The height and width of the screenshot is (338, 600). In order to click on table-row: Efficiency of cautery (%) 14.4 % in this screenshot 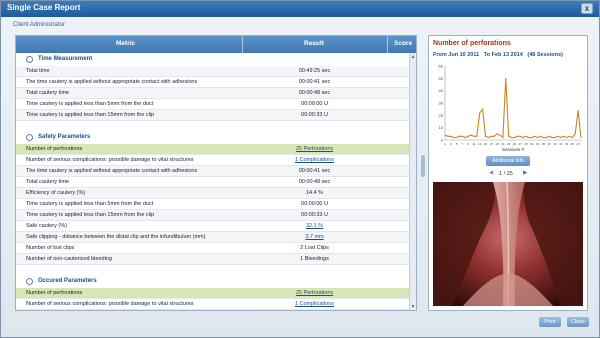, I will do `click(213, 193)`.